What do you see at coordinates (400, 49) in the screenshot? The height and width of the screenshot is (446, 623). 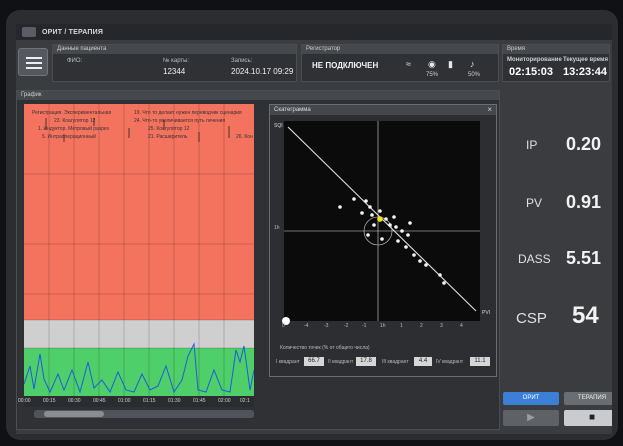 I see `registrar-header: Регистратор` at bounding box center [400, 49].